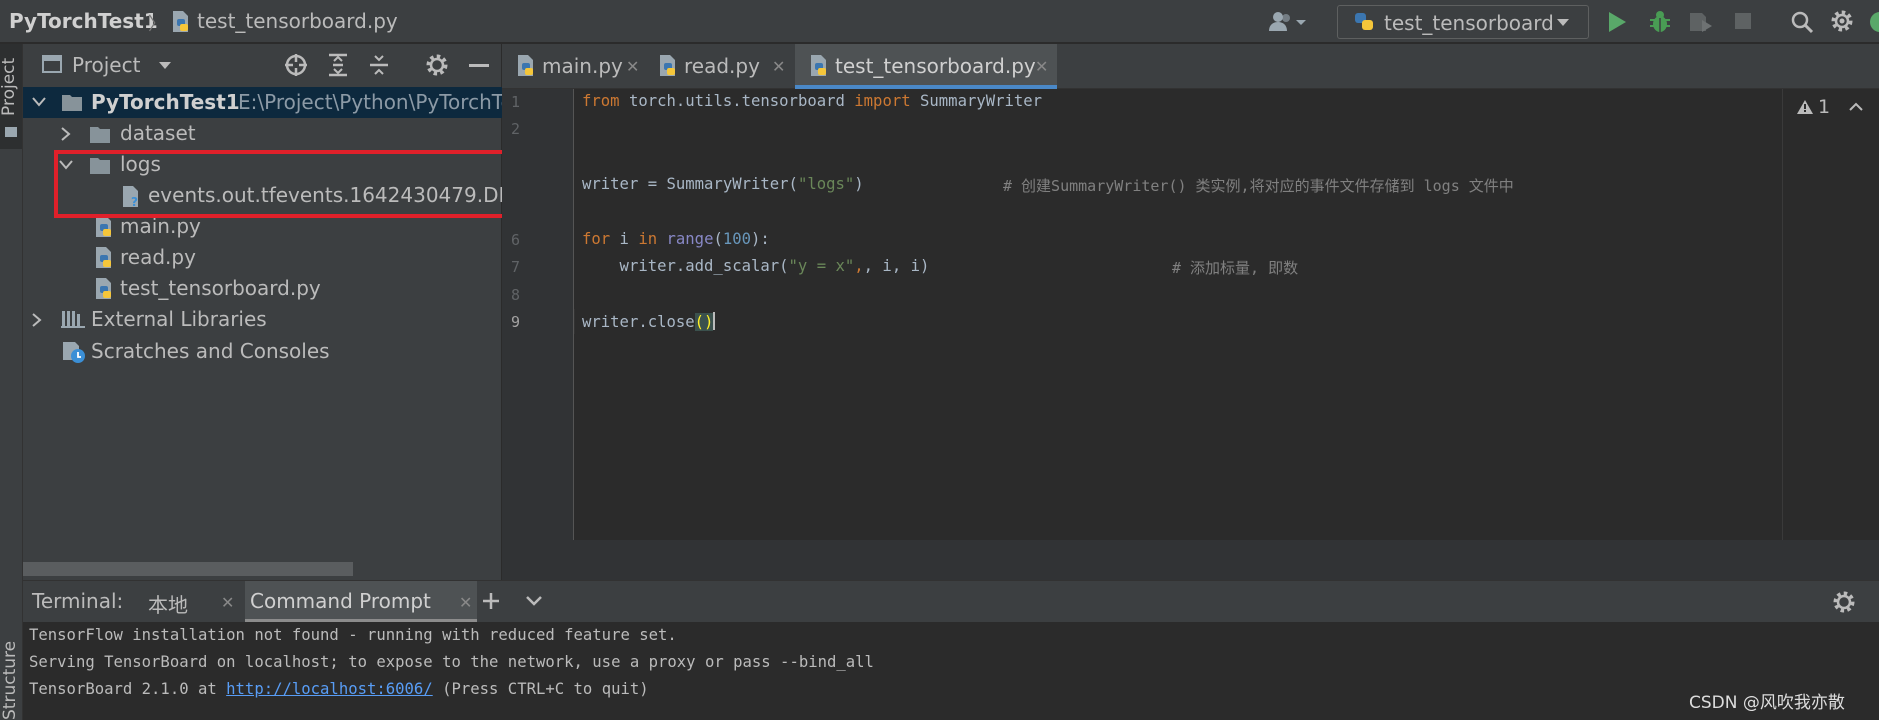 Image resolution: width=1879 pixels, height=720 pixels. Describe the element at coordinates (1856, 107) in the screenshot. I see `chevron-up-icon` at that location.